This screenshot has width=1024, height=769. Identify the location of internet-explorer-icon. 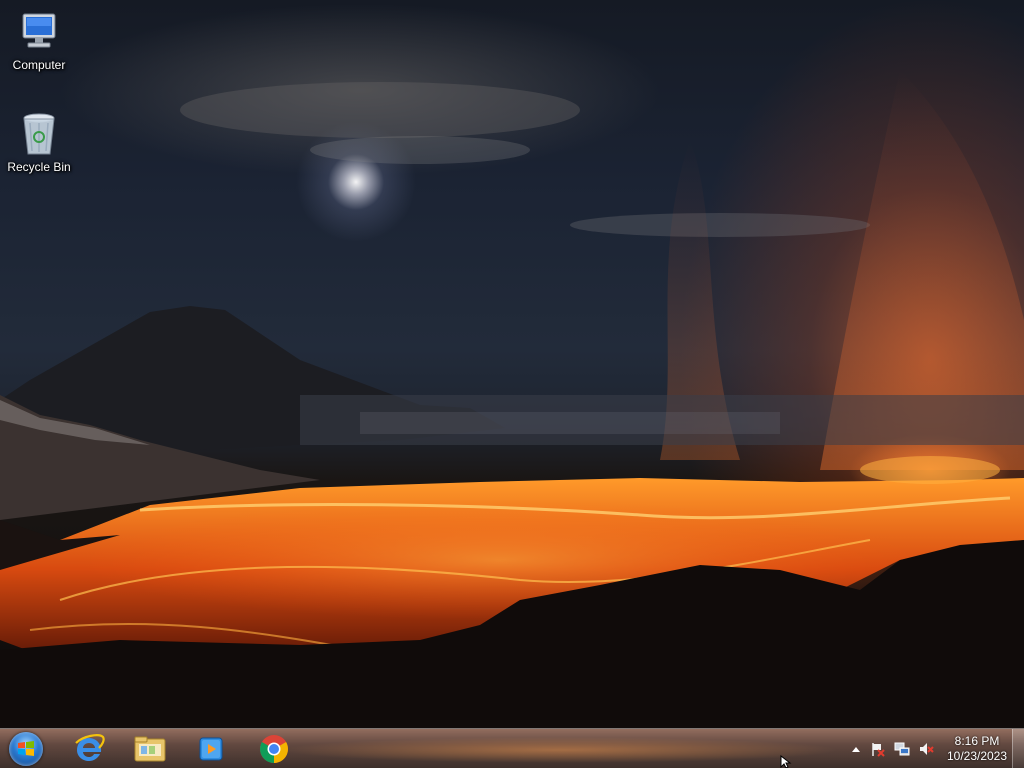
(90, 747).